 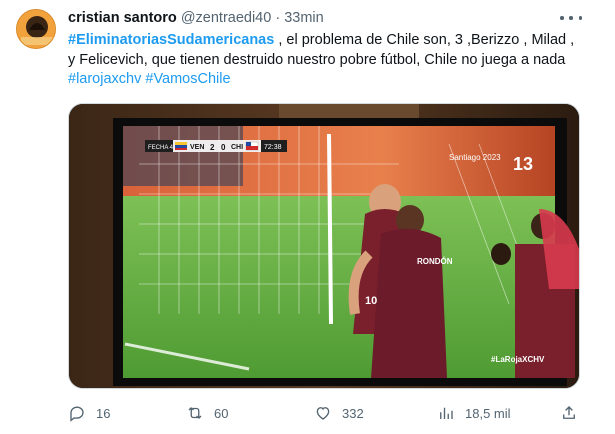 I want to click on away-team: CHI, so click(x=237, y=147).